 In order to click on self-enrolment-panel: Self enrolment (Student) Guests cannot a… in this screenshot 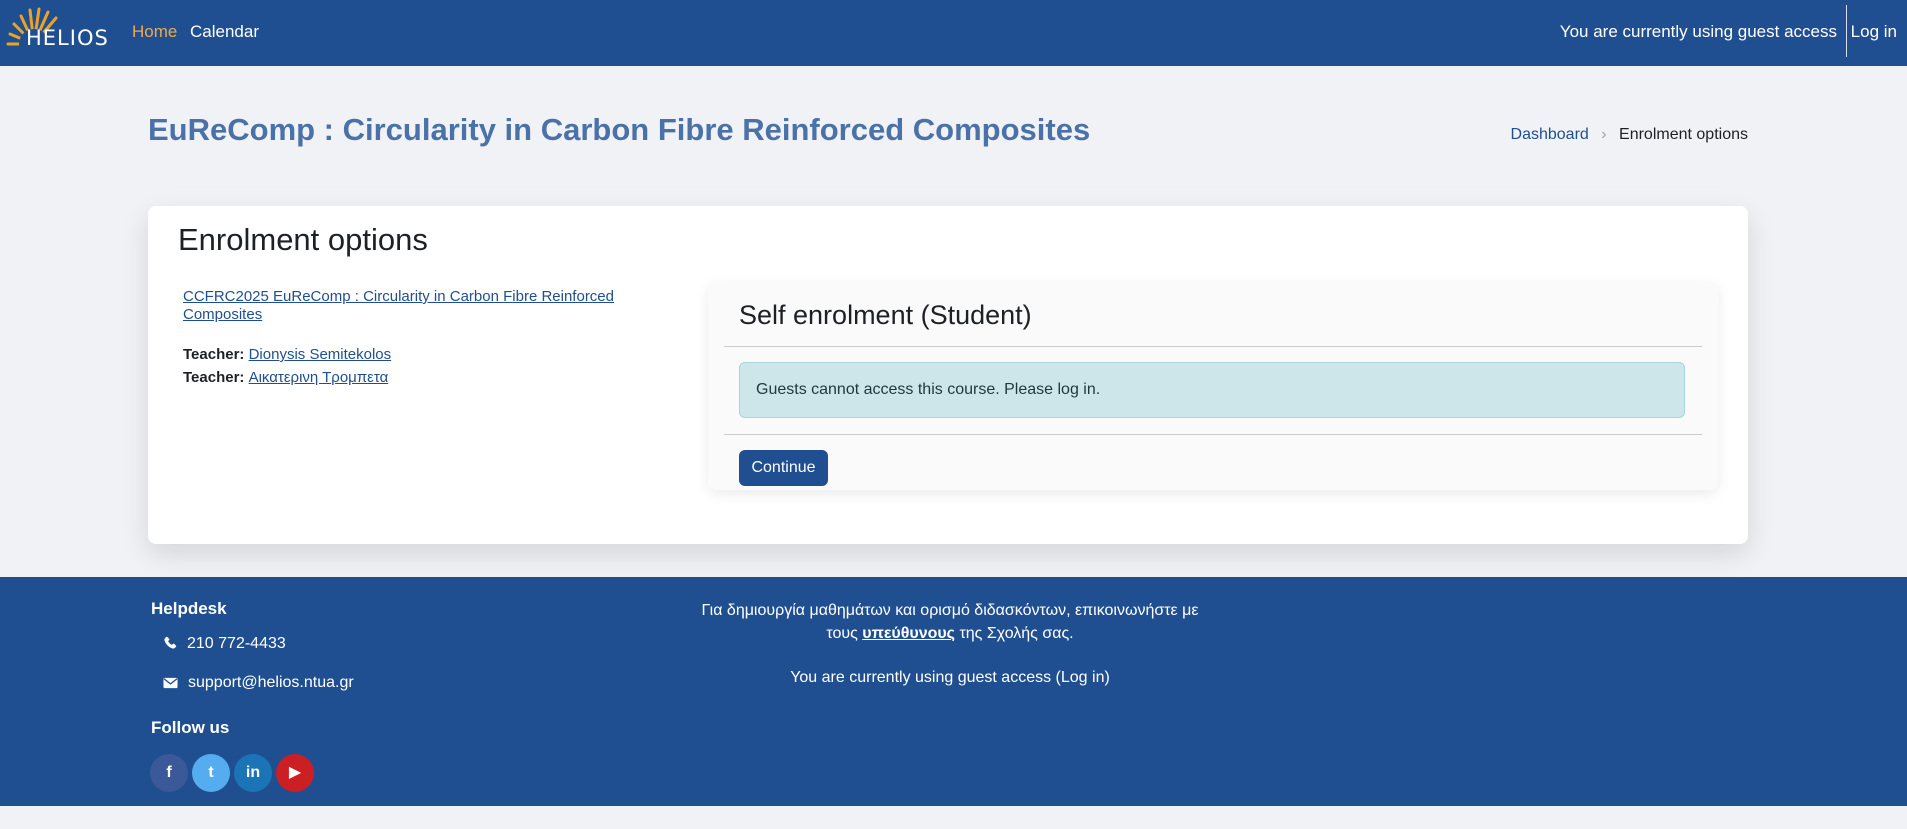, I will do `click(1213, 386)`.